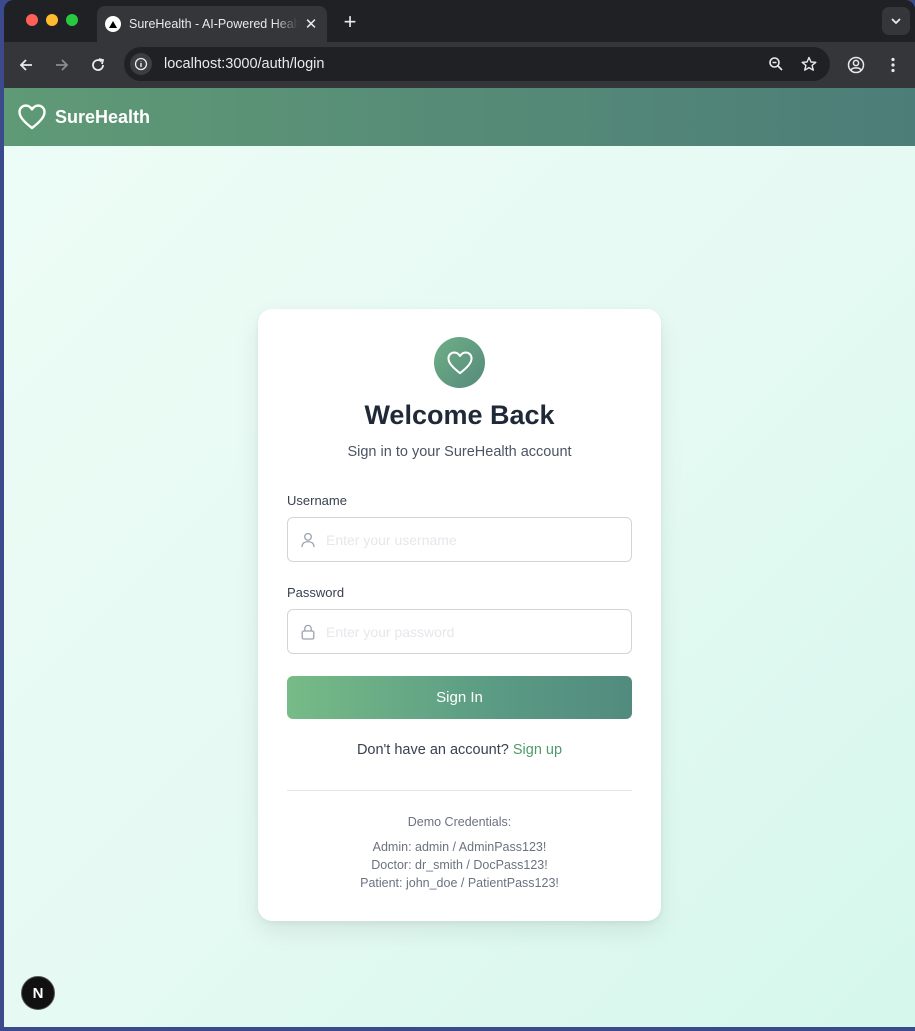 The image size is (915, 1031). What do you see at coordinates (317, 500) in the screenshot?
I see `username-label: Username` at bounding box center [317, 500].